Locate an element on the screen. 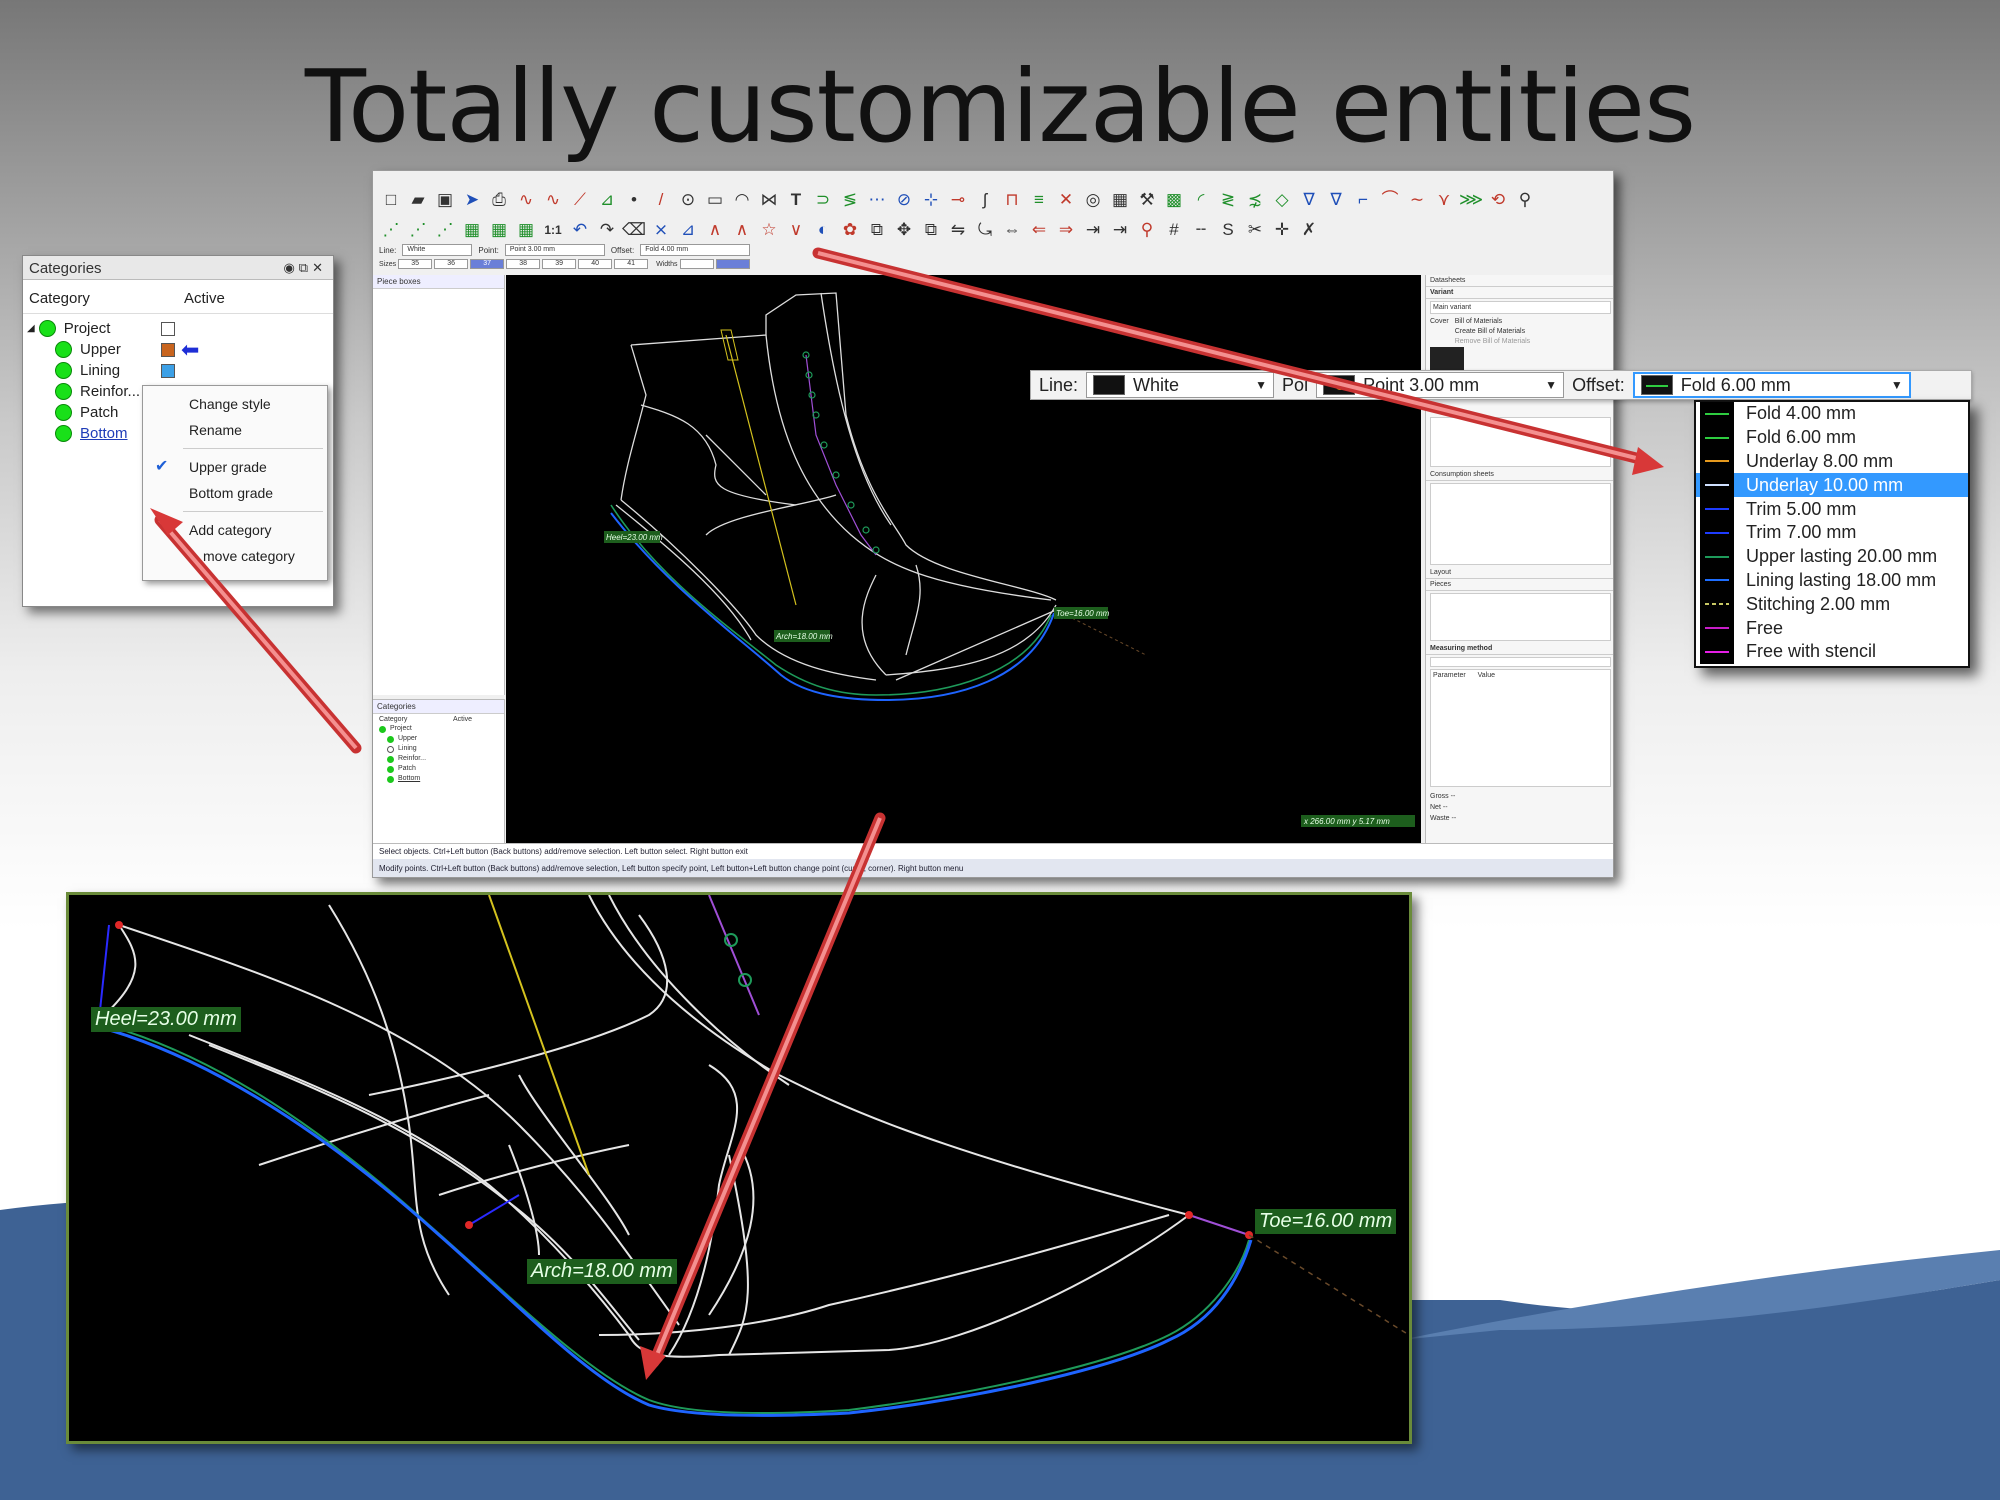  redo-icon: ↷ is located at coordinates (607, 230).